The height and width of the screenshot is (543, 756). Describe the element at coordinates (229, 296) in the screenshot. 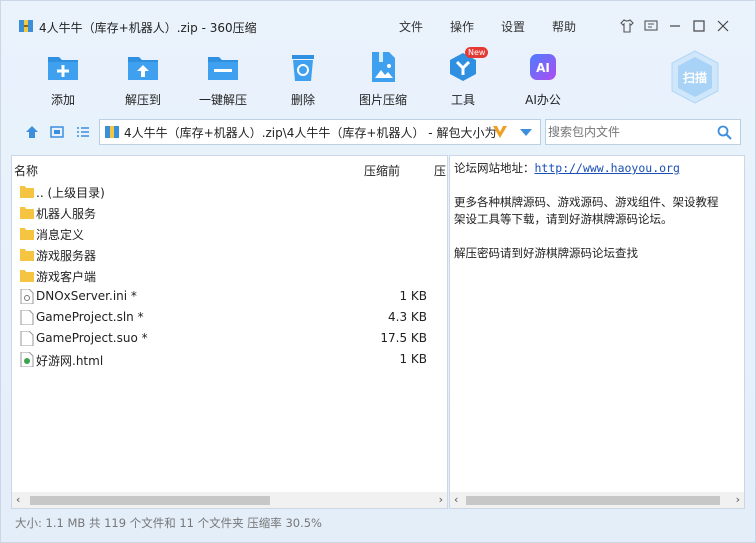

I see `list-item: DNOxServer.ini * 1 KB` at that location.